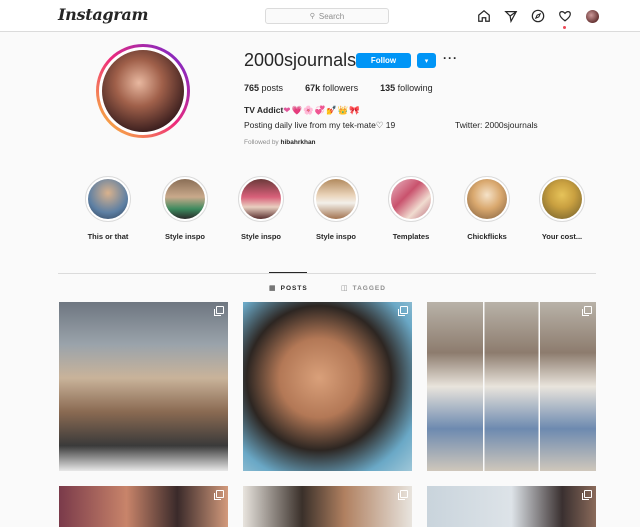 The height and width of the screenshot is (527, 640). Describe the element at coordinates (487, 236) in the screenshot. I see `highlight-label: Chickflicks` at that location.